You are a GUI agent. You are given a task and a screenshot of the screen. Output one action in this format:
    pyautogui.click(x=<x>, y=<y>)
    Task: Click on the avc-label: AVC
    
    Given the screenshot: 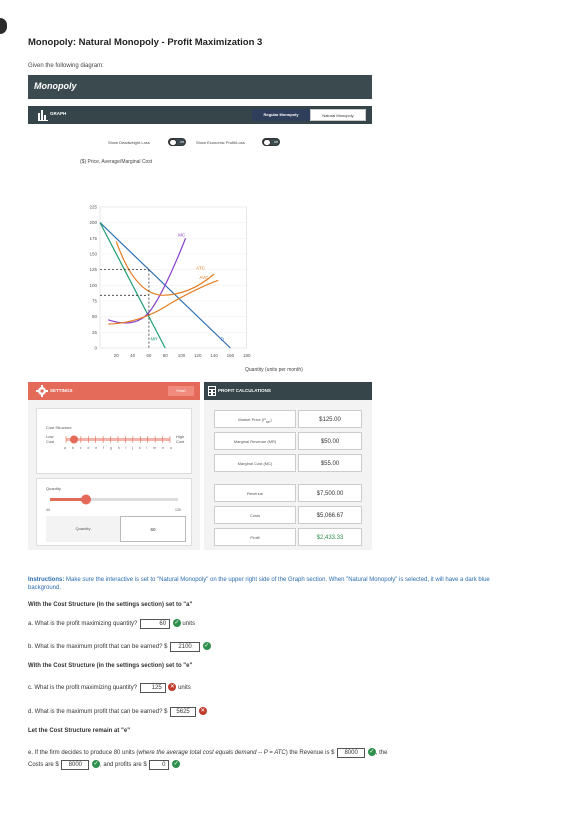 What is the action you would take?
    pyautogui.click(x=204, y=277)
    